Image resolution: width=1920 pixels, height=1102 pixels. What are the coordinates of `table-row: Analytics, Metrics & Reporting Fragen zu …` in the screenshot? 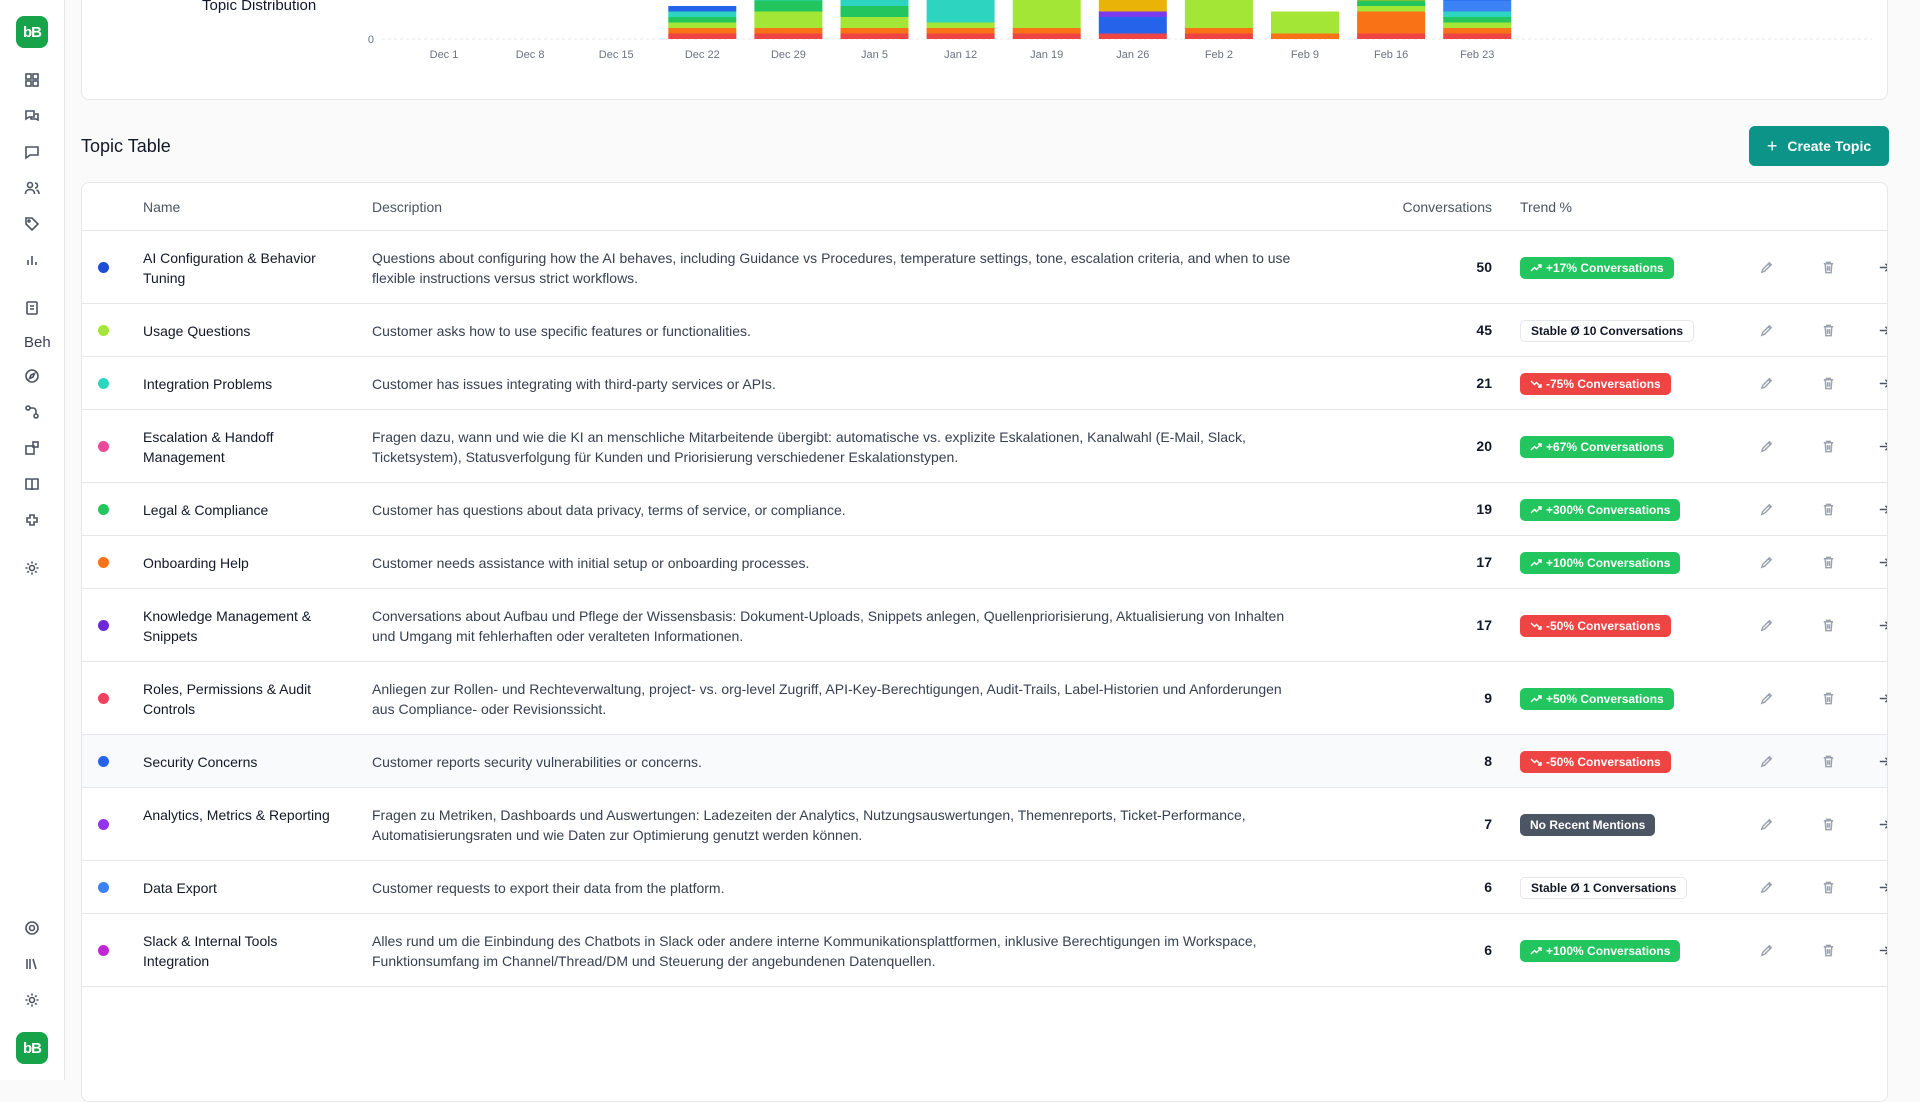 It's located at (984, 824).